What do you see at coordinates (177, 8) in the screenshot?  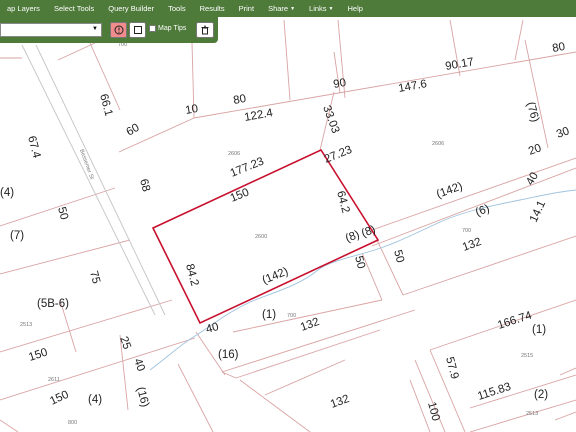 I see `menu-tools: Tools` at bounding box center [177, 8].